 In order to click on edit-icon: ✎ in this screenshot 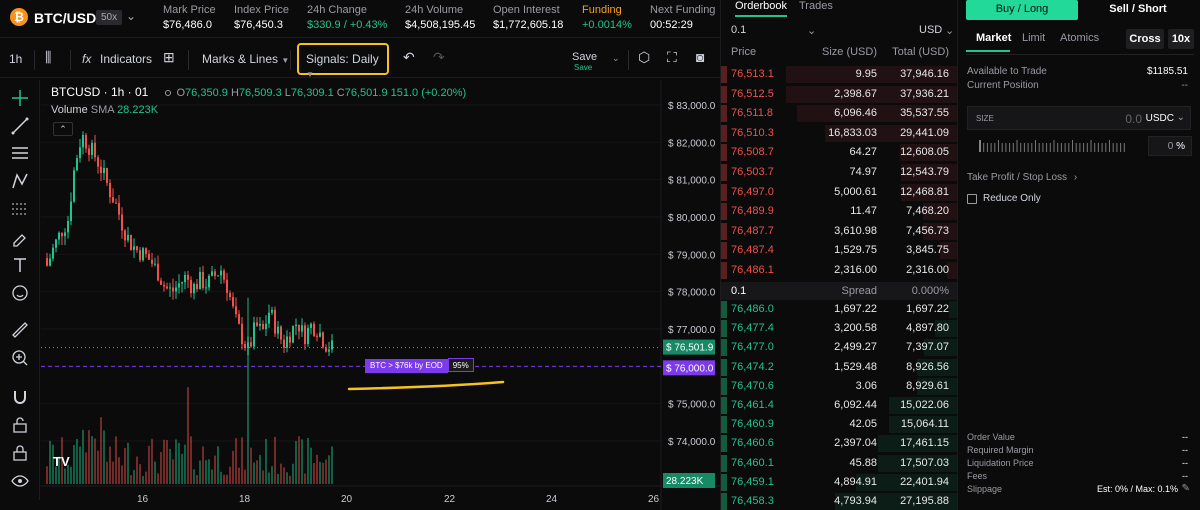, I will do `click(1186, 488)`.